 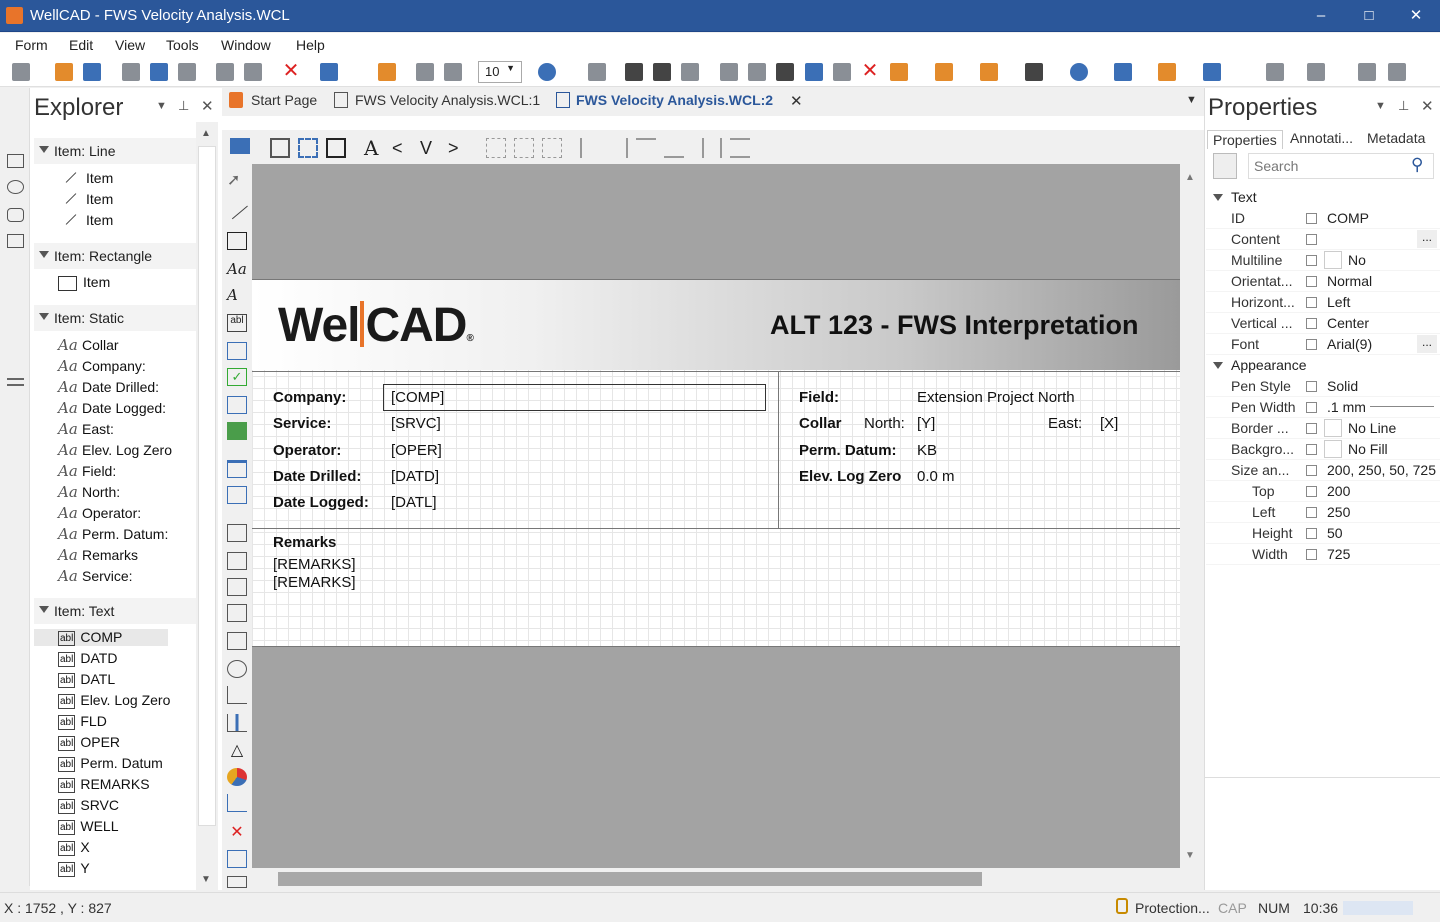 What do you see at coordinates (102, 366) in the screenshot?
I see `list-item: Aa Company:` at bounding box center [102, 366].